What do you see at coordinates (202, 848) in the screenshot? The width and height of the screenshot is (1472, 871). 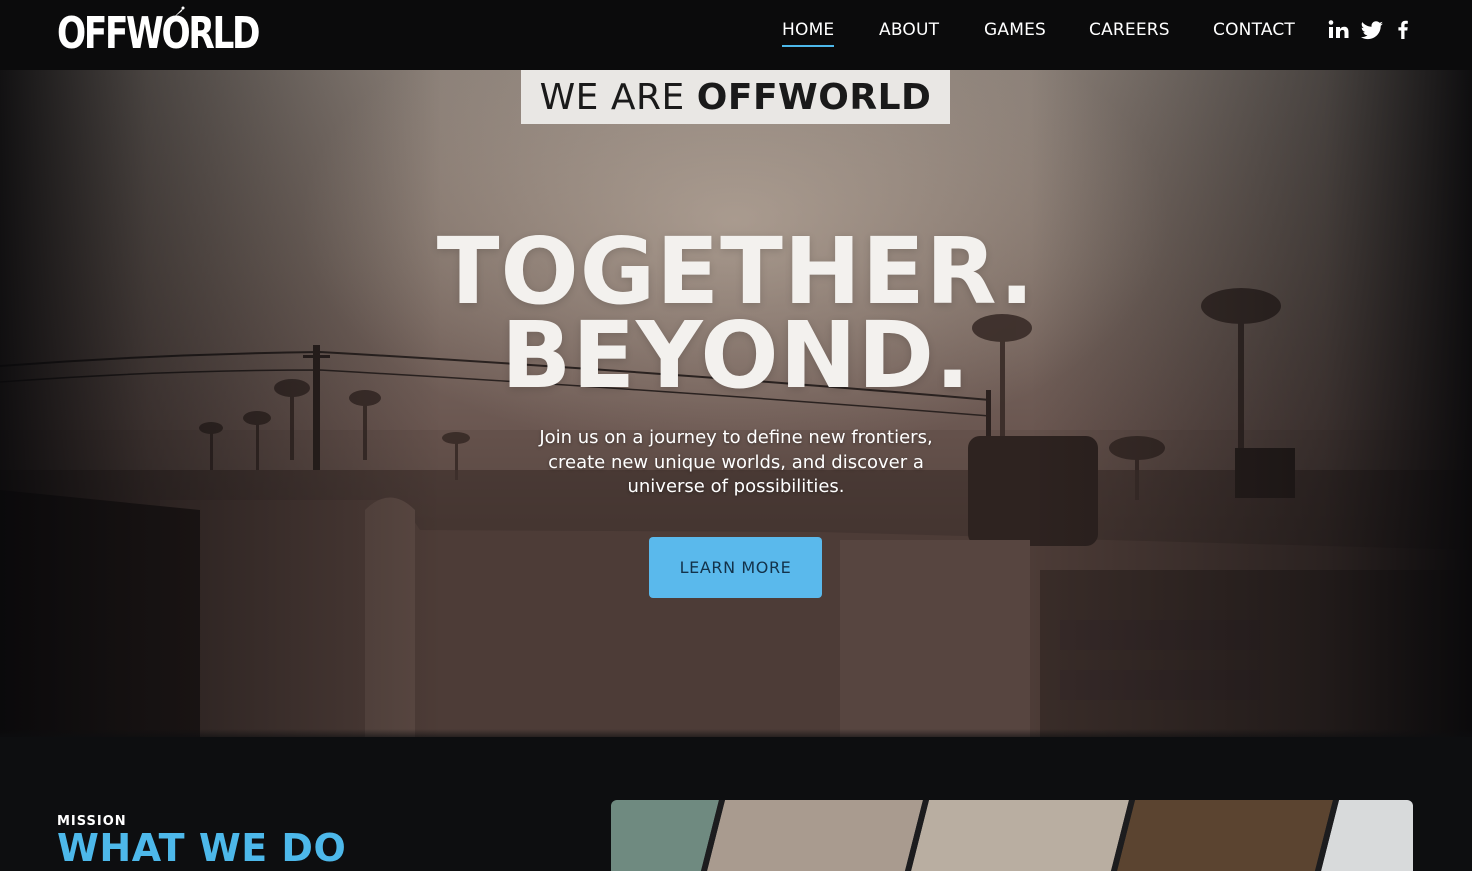 I see `mission-title: WHAT WE DO` at bounding box center [202, 848].